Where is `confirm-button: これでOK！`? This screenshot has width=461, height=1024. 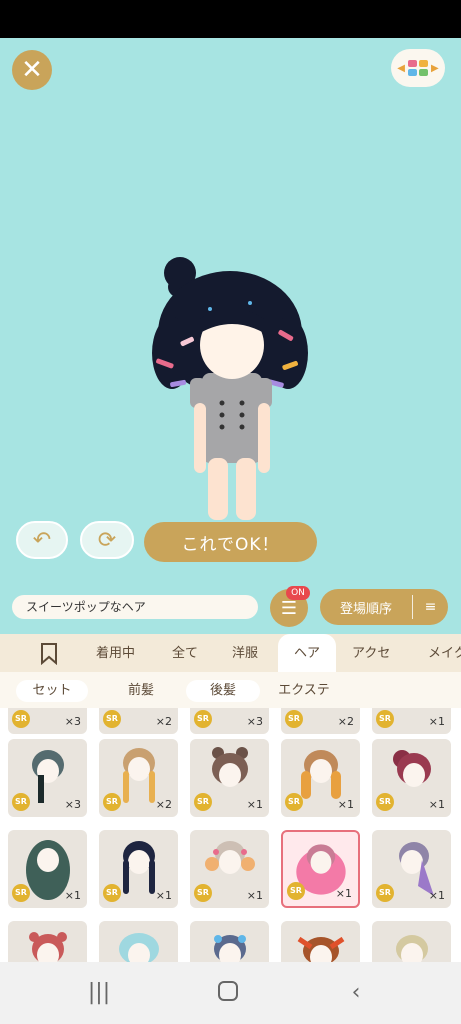
confirm-button: これでOK！ is located at coordinates (230, 542).